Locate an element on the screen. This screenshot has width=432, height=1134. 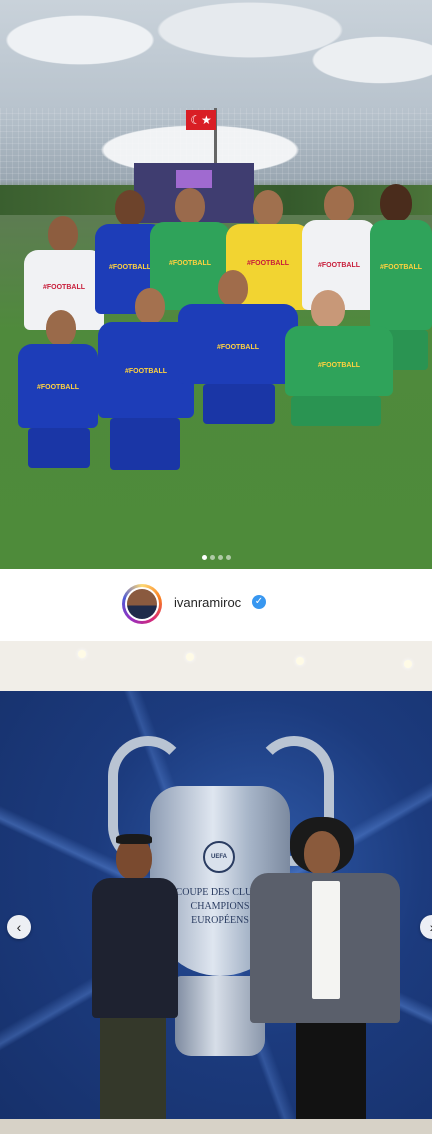
carousel-dots is located at coordinates (216, 556).